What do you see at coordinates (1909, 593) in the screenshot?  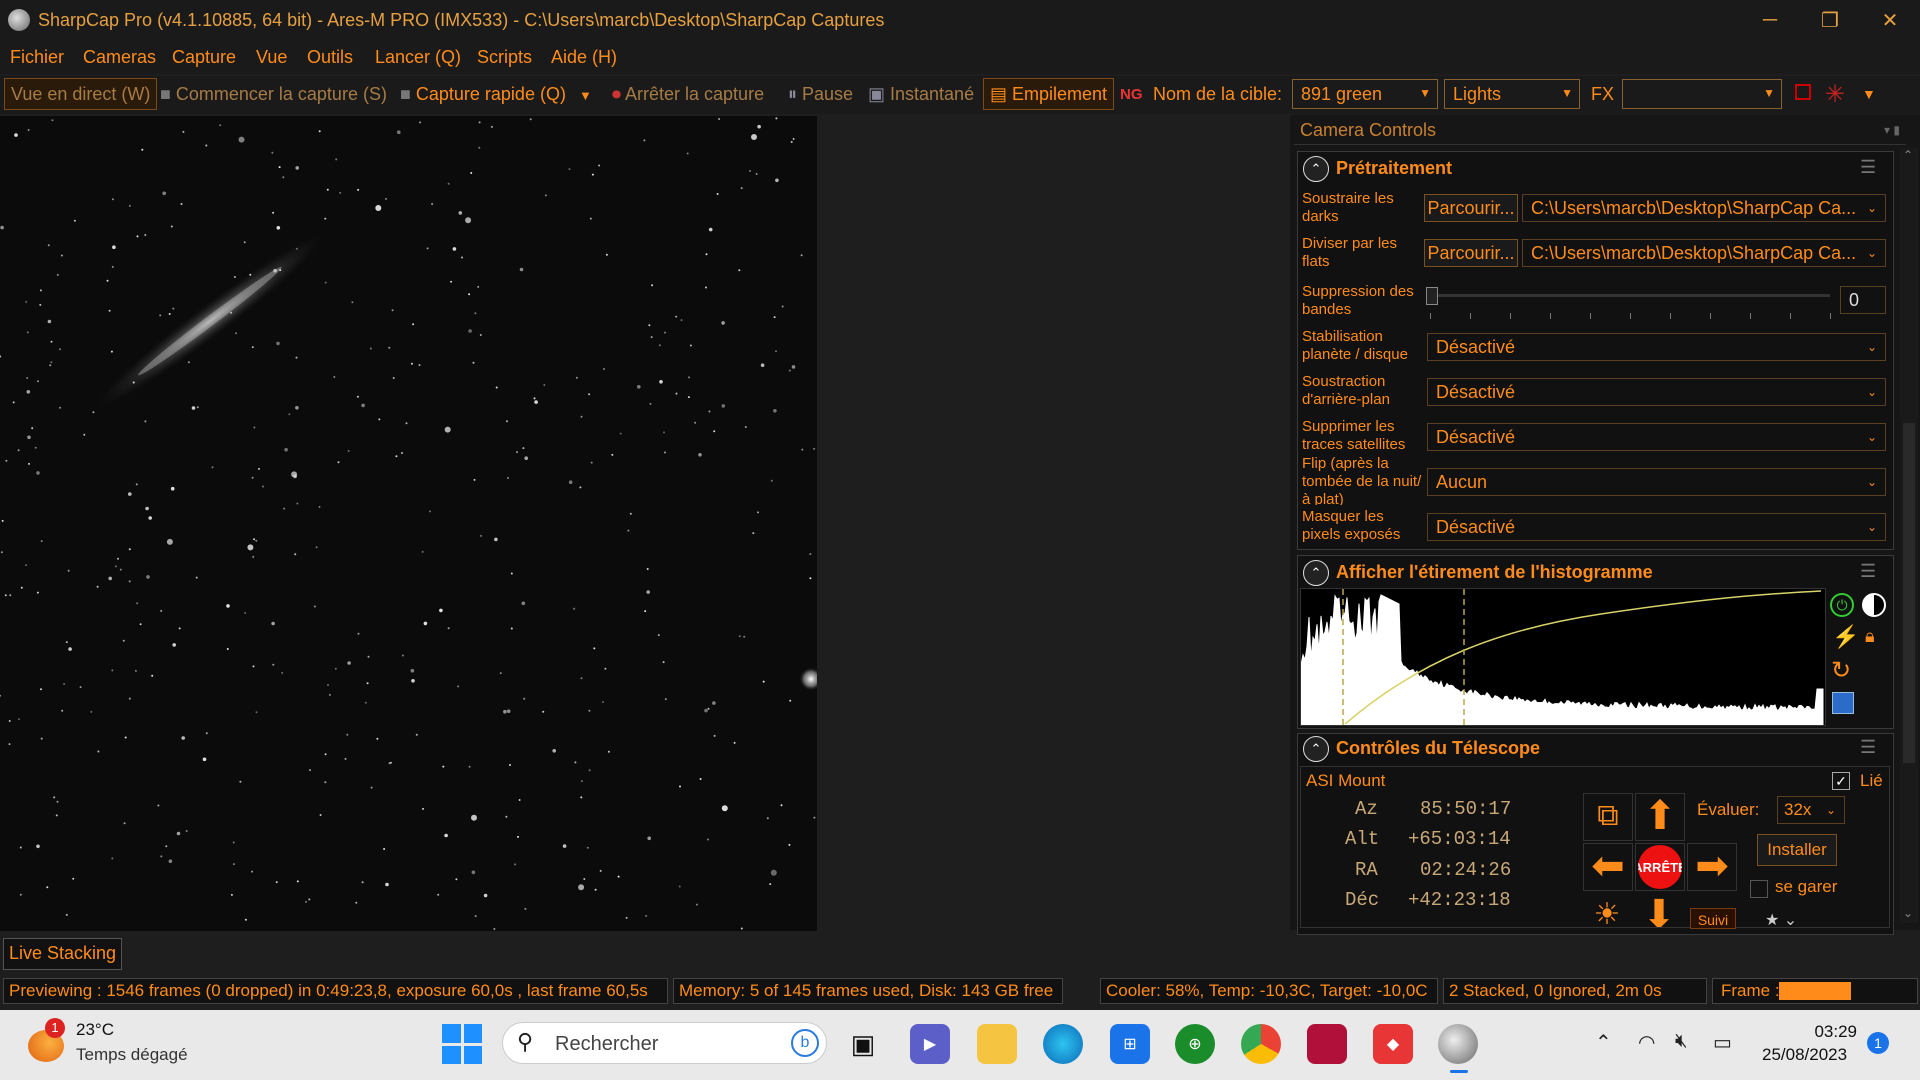 I see `scrollbar-thumb` at bounding box center [1909, 593].